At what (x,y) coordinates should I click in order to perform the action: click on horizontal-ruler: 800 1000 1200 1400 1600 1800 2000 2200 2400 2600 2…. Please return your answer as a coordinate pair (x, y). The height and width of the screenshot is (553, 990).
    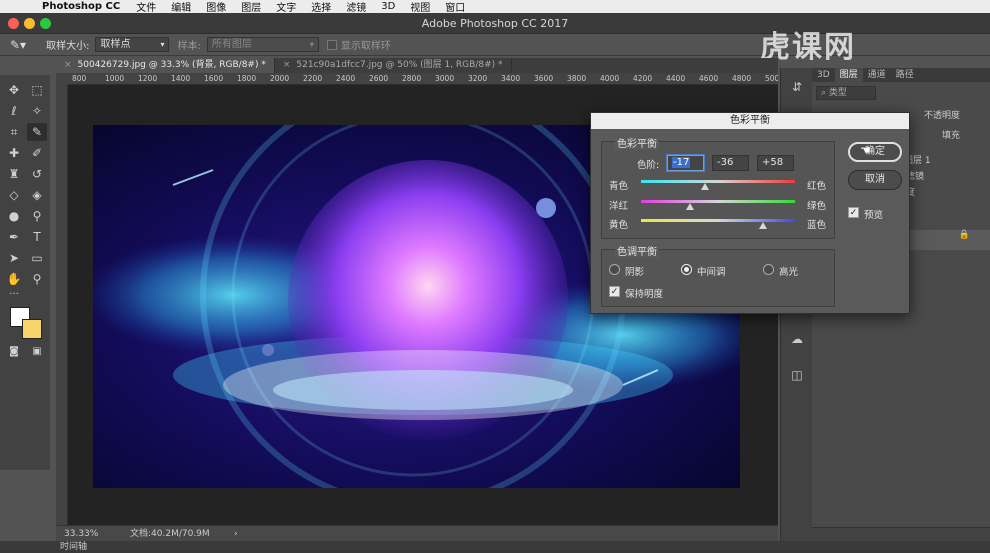
    Looking at the image, I should click on (423, 79).